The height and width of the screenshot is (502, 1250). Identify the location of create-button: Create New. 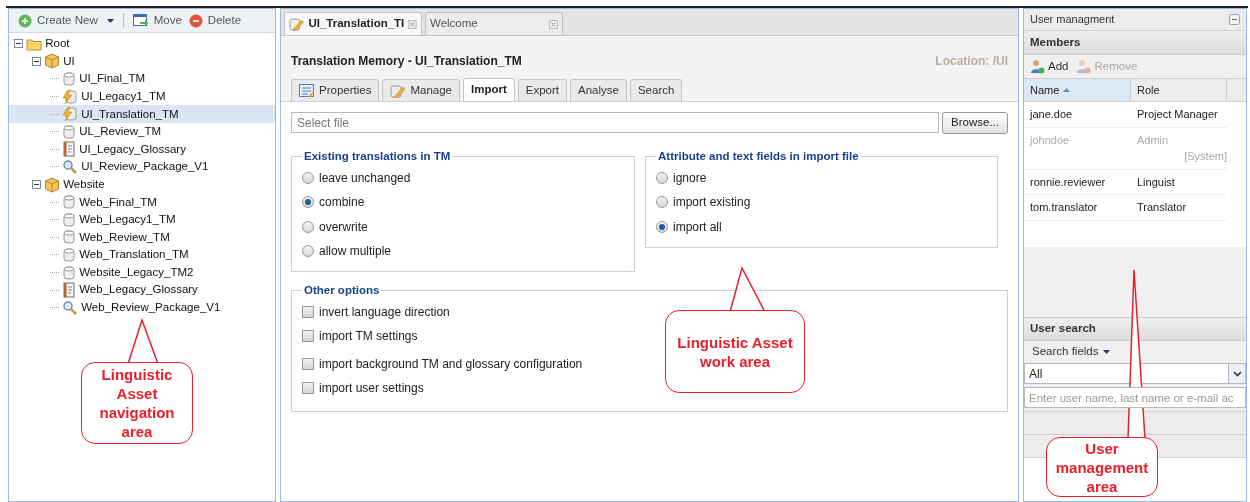
(66, 20).